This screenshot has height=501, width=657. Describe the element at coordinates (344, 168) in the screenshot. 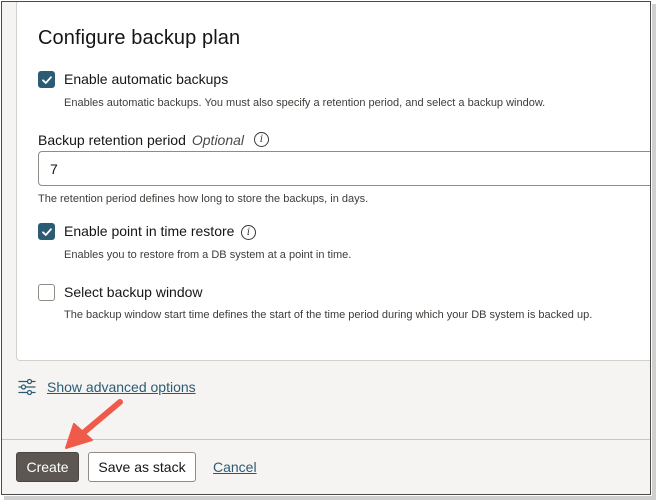

I see `retention-period-input` at that location.